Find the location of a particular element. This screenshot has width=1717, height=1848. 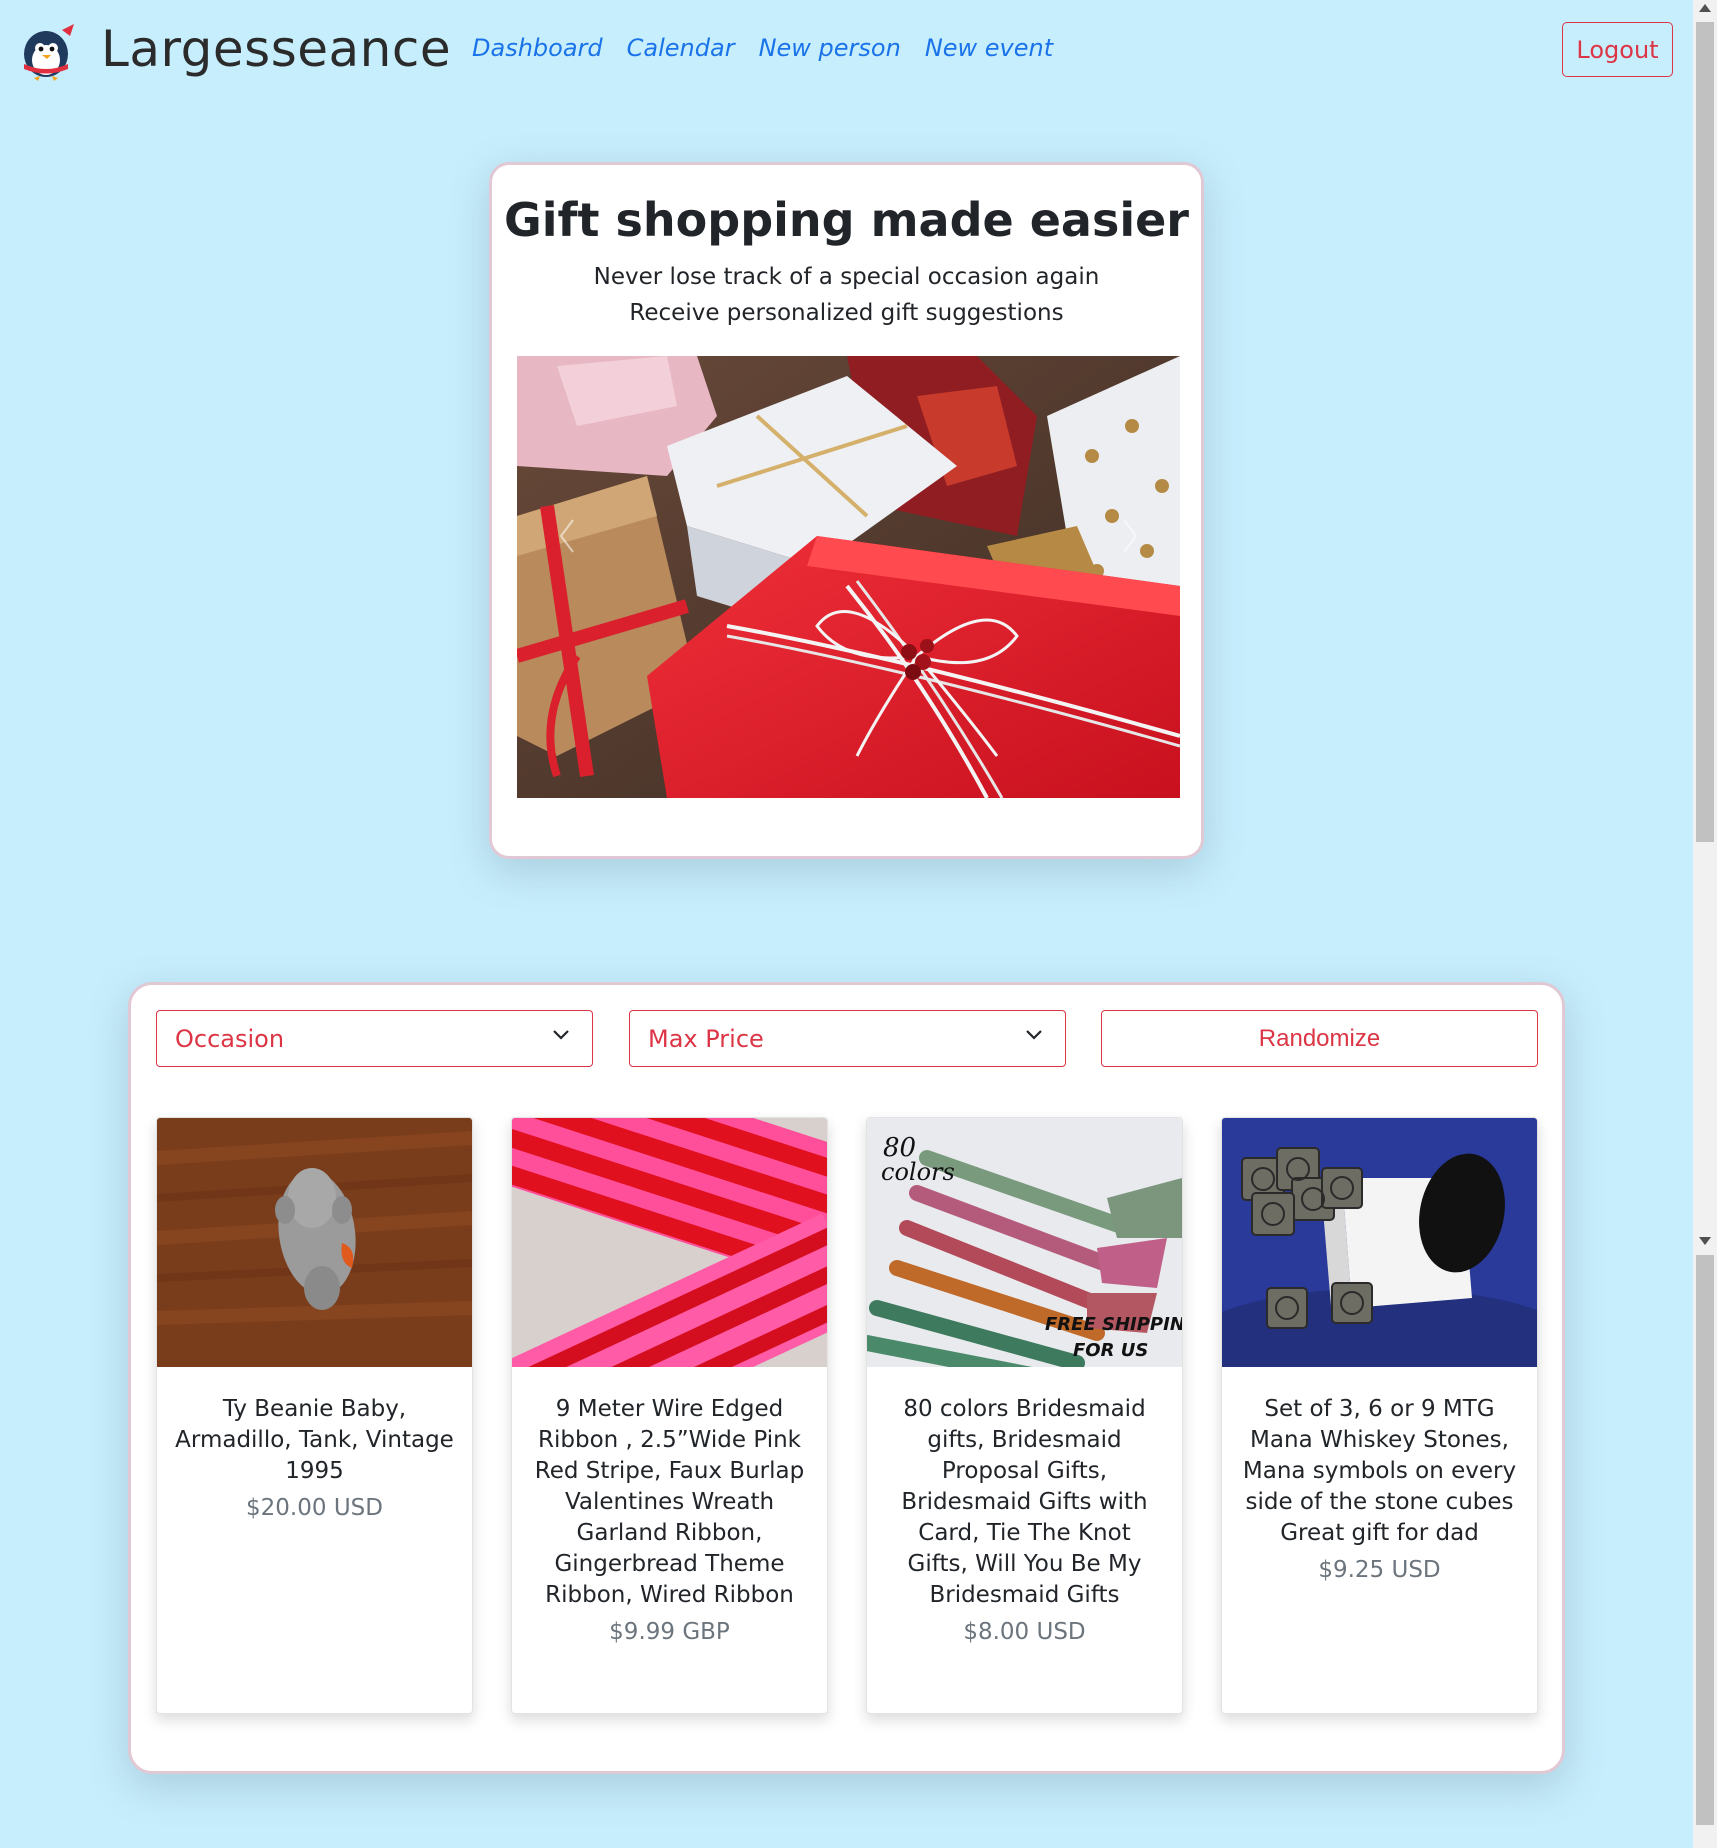

carousel-next-button is located at coordinates (1130, 536).